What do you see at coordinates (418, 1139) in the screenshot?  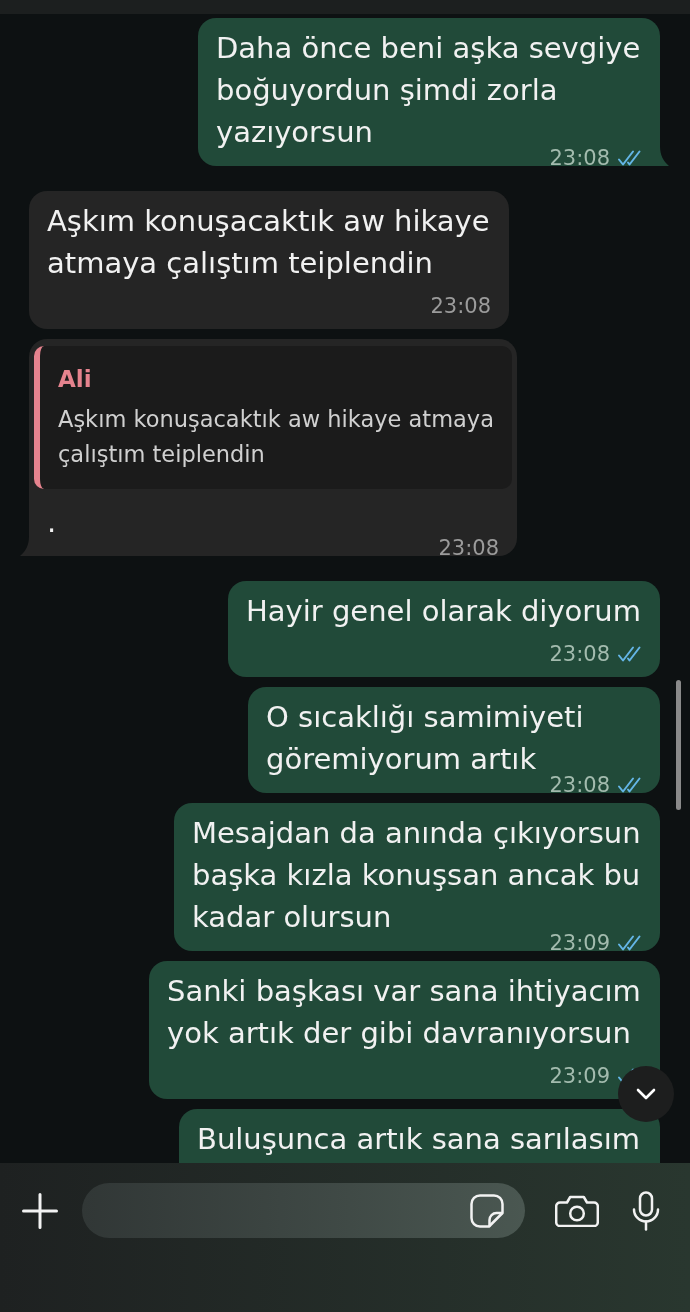 I see `message-text: Buluşunca artık sana sarılasım` at bounding box center [418, 1139].